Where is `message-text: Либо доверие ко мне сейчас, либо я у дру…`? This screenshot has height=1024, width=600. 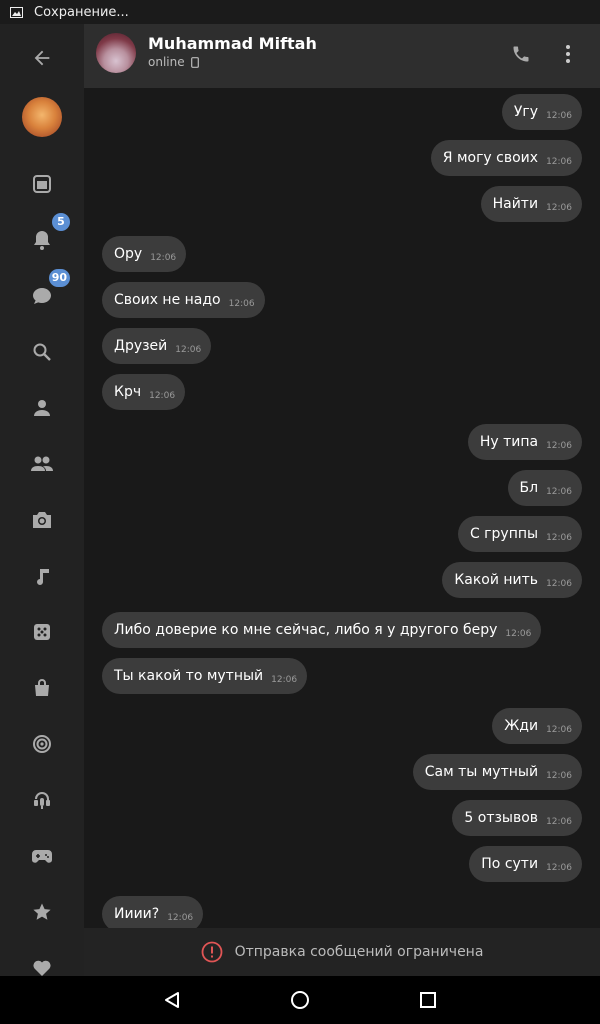 message-text: Либо доверие ко мне сейчас, либо я у дру… is located at coordinates (306, 630).